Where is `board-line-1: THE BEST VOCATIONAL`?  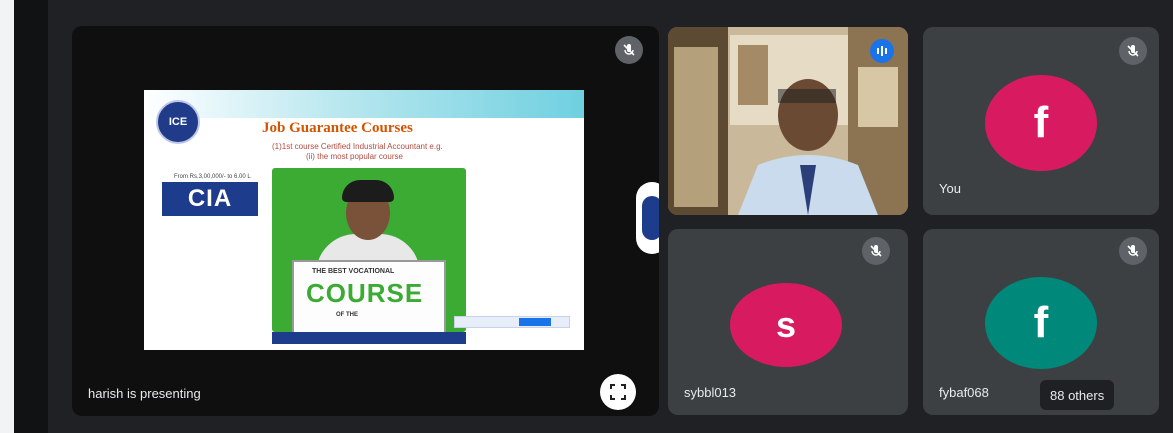 board-line-1: THE BEST VOCATIONAL is located at coordinates (353, 271).